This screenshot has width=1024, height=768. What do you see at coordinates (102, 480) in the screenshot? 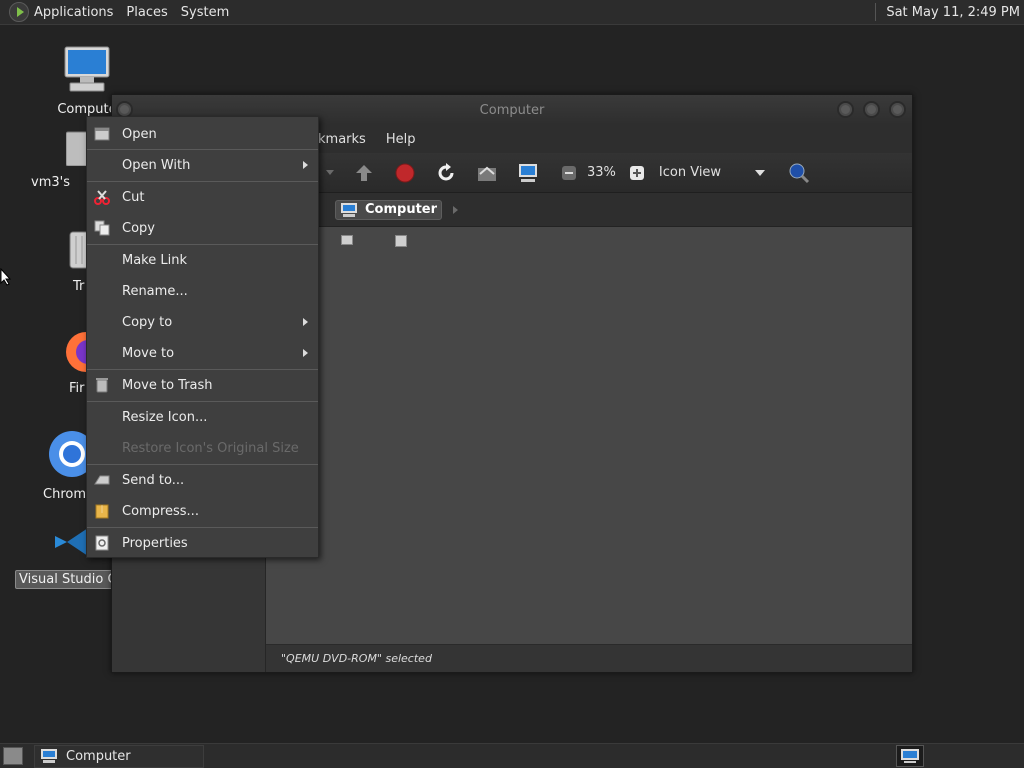
I see `send-icon` at bounding box center [102, 480].